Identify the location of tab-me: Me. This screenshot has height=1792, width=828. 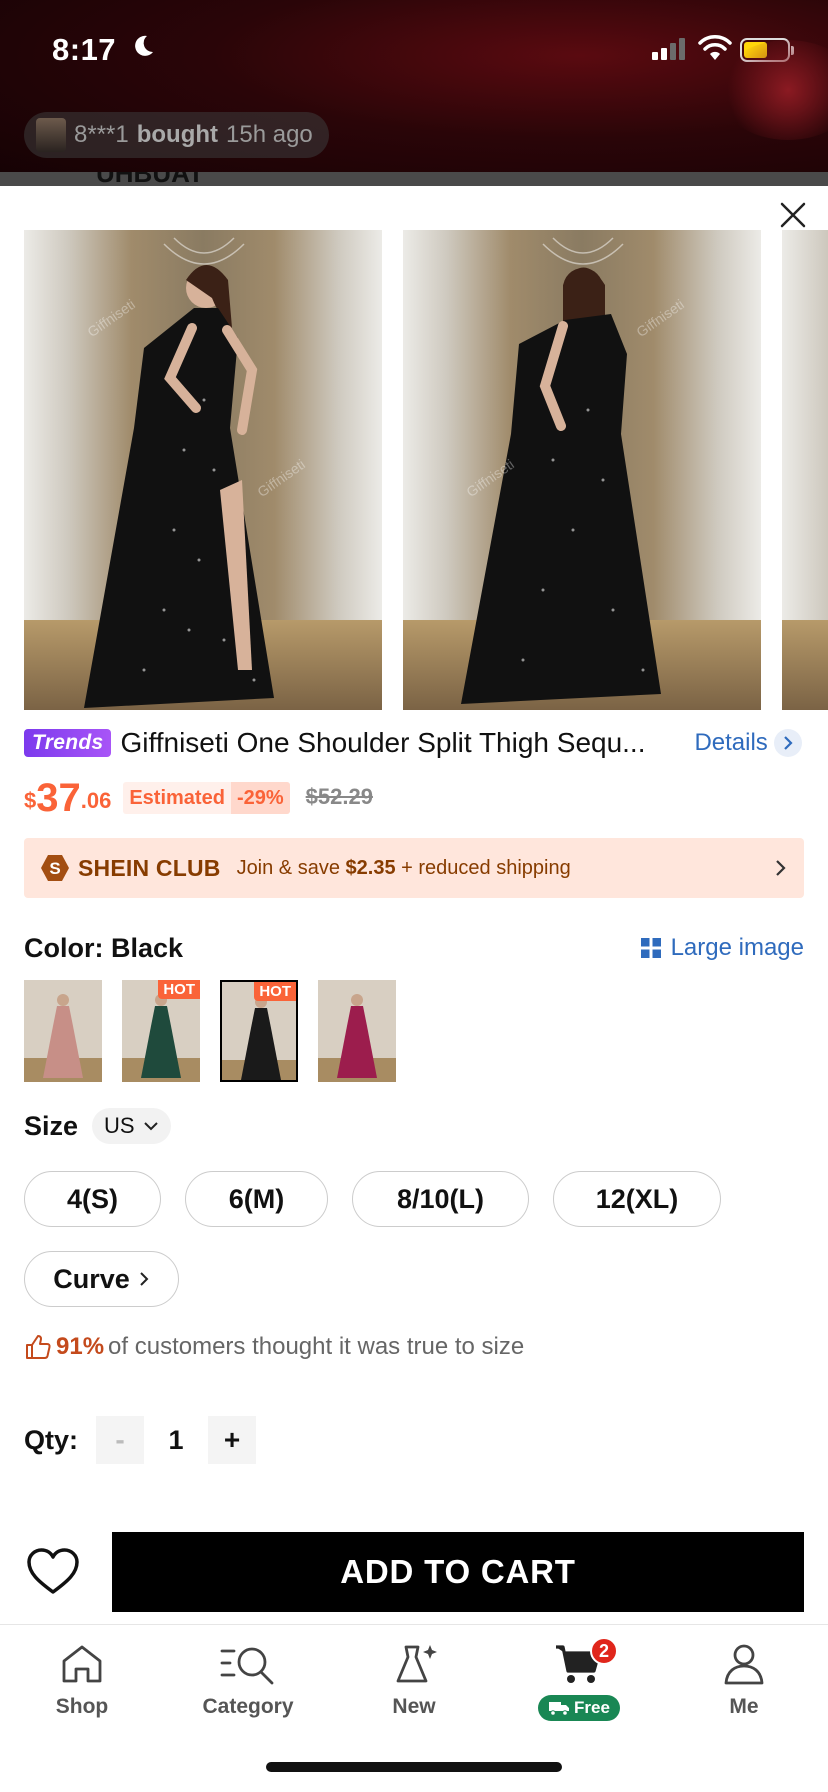
(744, 1681).